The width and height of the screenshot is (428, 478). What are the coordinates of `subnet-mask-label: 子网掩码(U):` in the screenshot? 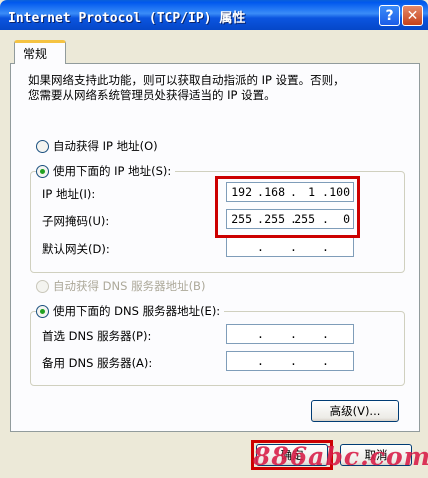 It's located at (76, 221).